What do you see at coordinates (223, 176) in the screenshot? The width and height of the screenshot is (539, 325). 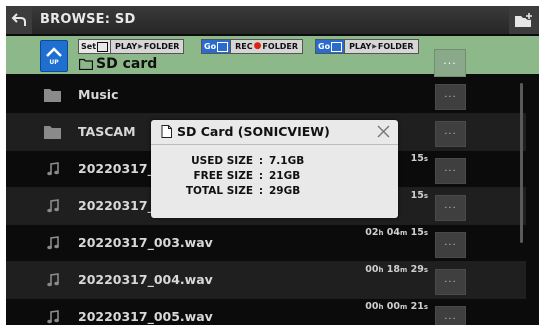 I see `free-size-label: FREE SIZE` at bounding box center [223, 176].